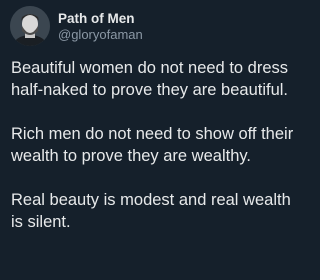 Image resolution: width=320 pixels, height=280 pixels. Describe the element at coordinates (100, 35) in the screenshot. I see `author-handle: @gloryofaman` at that location.